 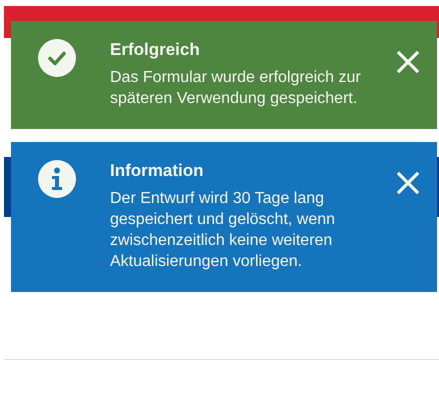 What do you see at coordinates (155, 50) in the screenshot?
I see `notification-title: Erfolgreich` at bounding box center [155, 50].